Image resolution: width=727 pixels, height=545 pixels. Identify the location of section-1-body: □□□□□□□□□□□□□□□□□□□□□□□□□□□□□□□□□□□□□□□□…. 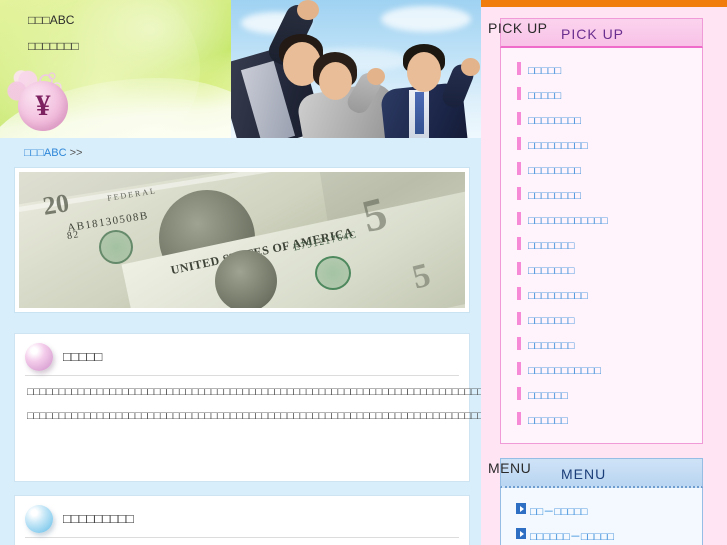
(248, 399).